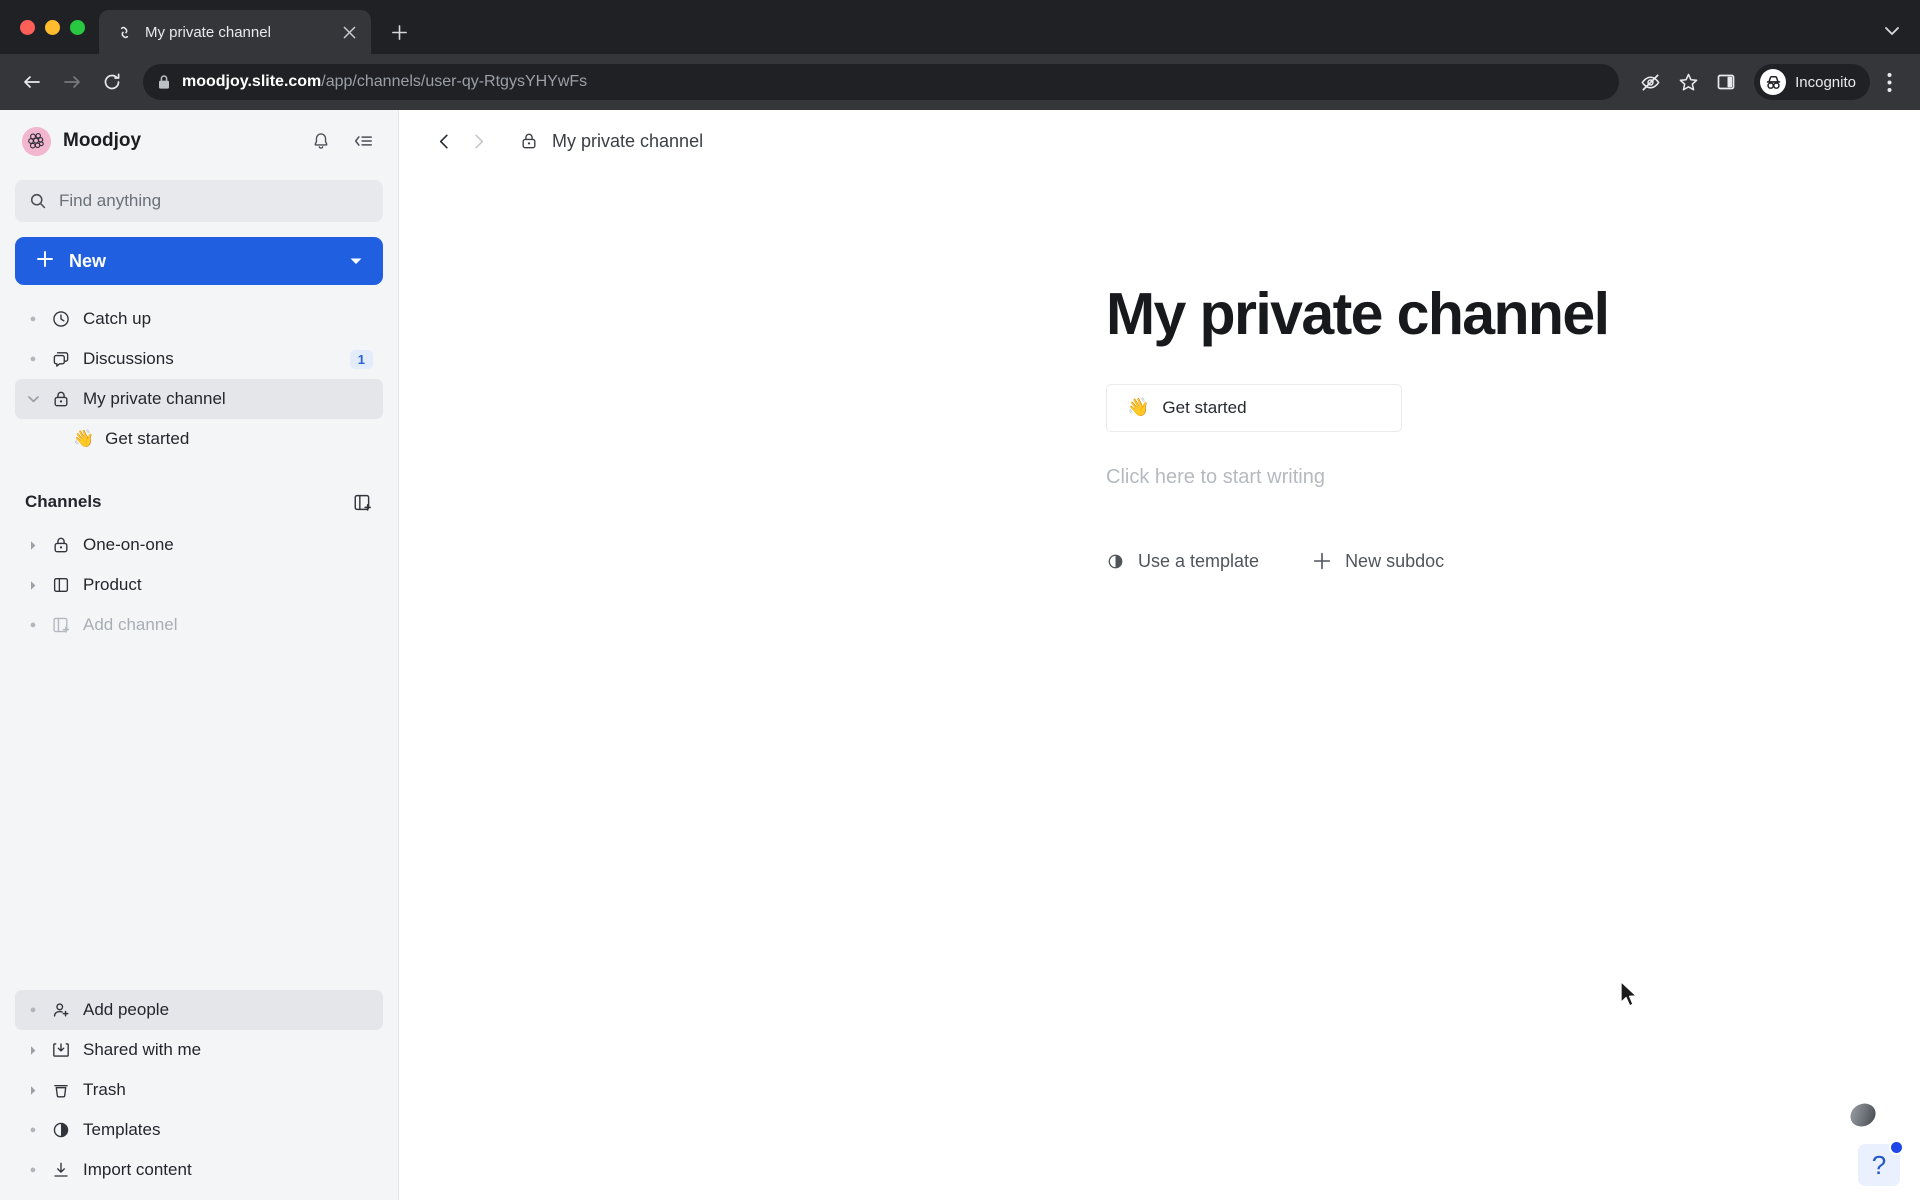 This screenshot has height=1200, width=1920. I want to click on eye-off-icon, so click(1650, 82).